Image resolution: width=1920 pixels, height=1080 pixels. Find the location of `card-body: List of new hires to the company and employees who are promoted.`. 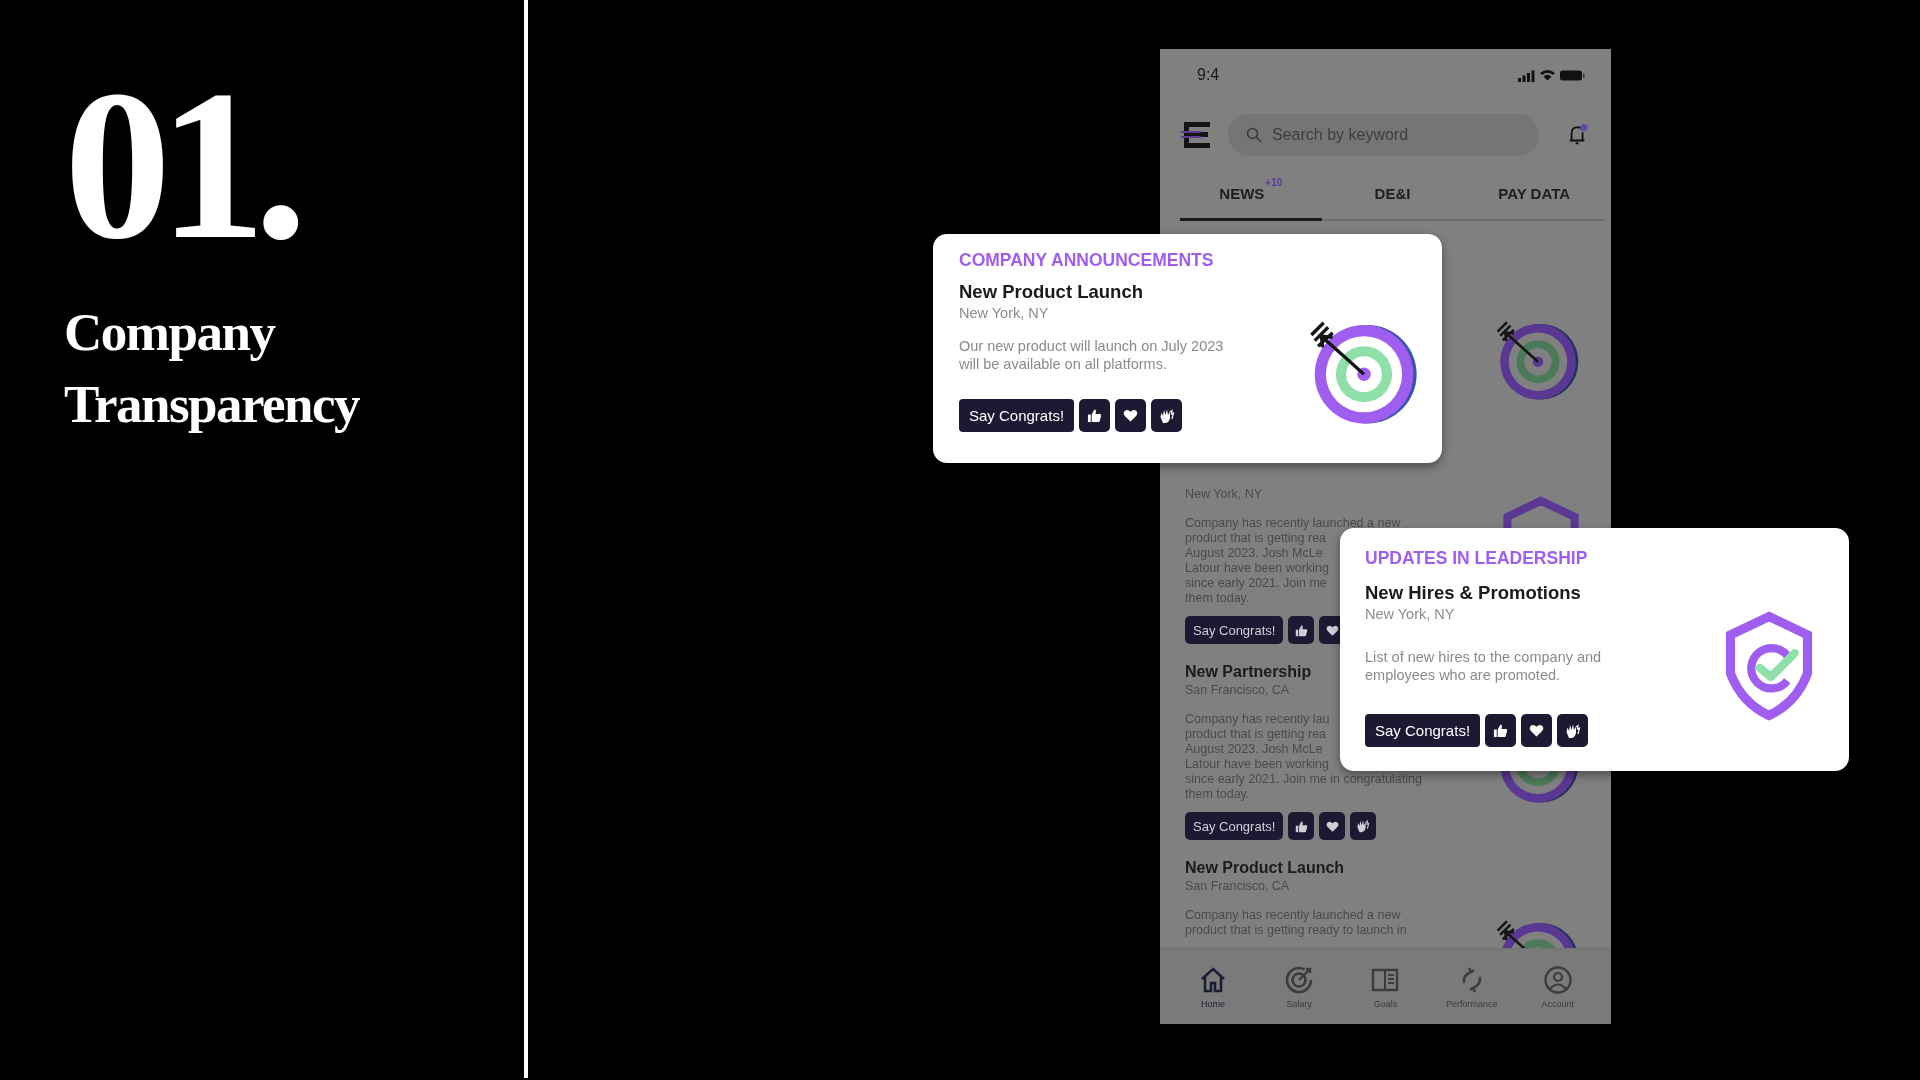

card-body: List of new hires to the company and employees who are promoted. is located at coordinates (1484, 666).